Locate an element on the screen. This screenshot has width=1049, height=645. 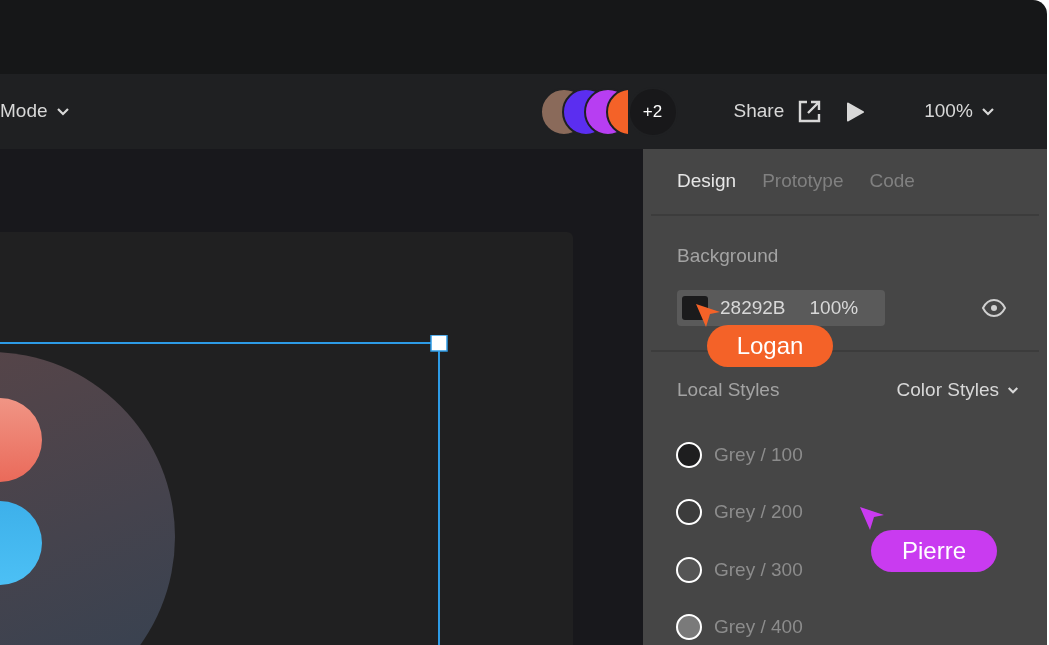
color-styles-dropdown: Color Styles is located at coordinates (957, 390).